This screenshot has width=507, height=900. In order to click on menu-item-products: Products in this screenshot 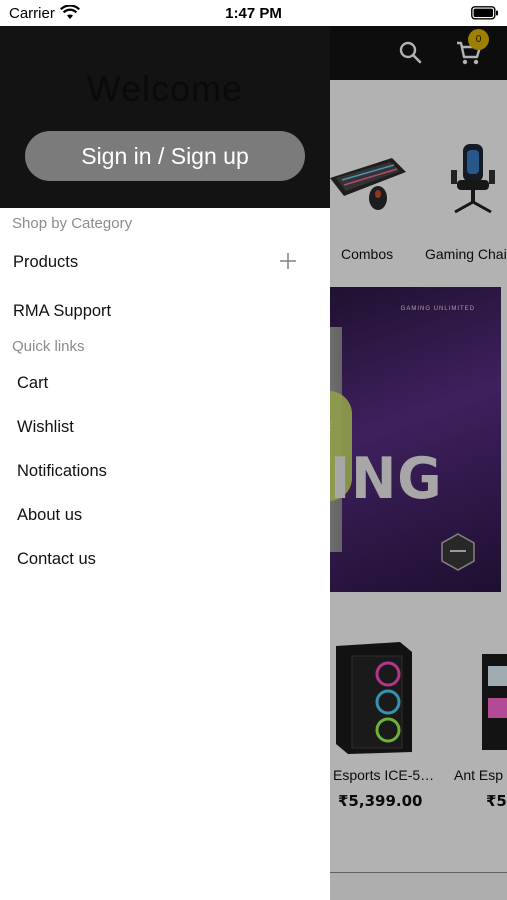, I will do `click(45, 262)`.